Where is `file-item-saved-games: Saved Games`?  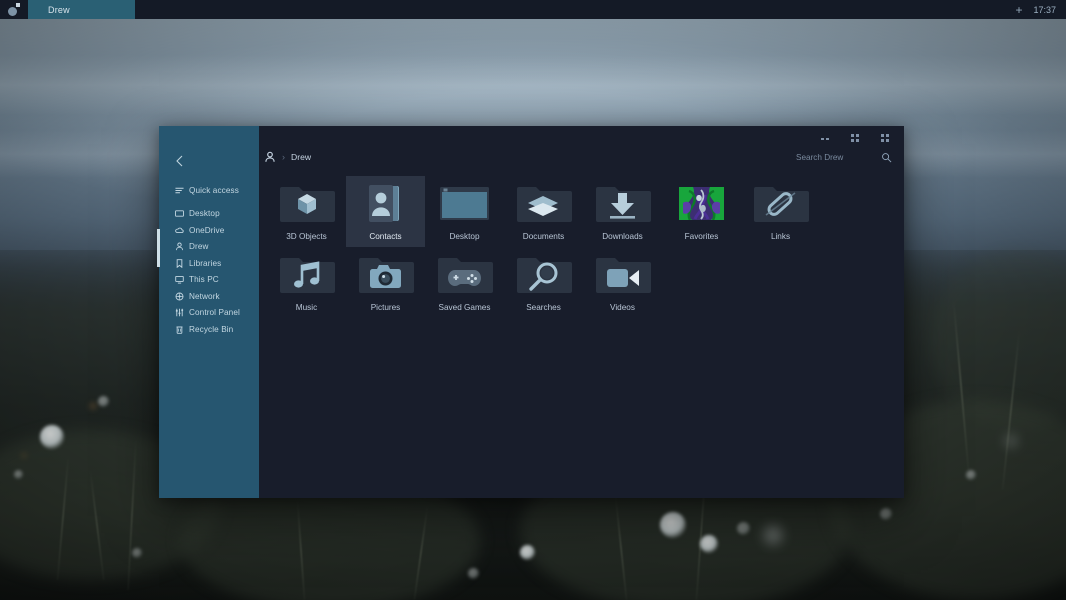
file-item-saved-games: Saved Games is located at coordinates (464, 282).